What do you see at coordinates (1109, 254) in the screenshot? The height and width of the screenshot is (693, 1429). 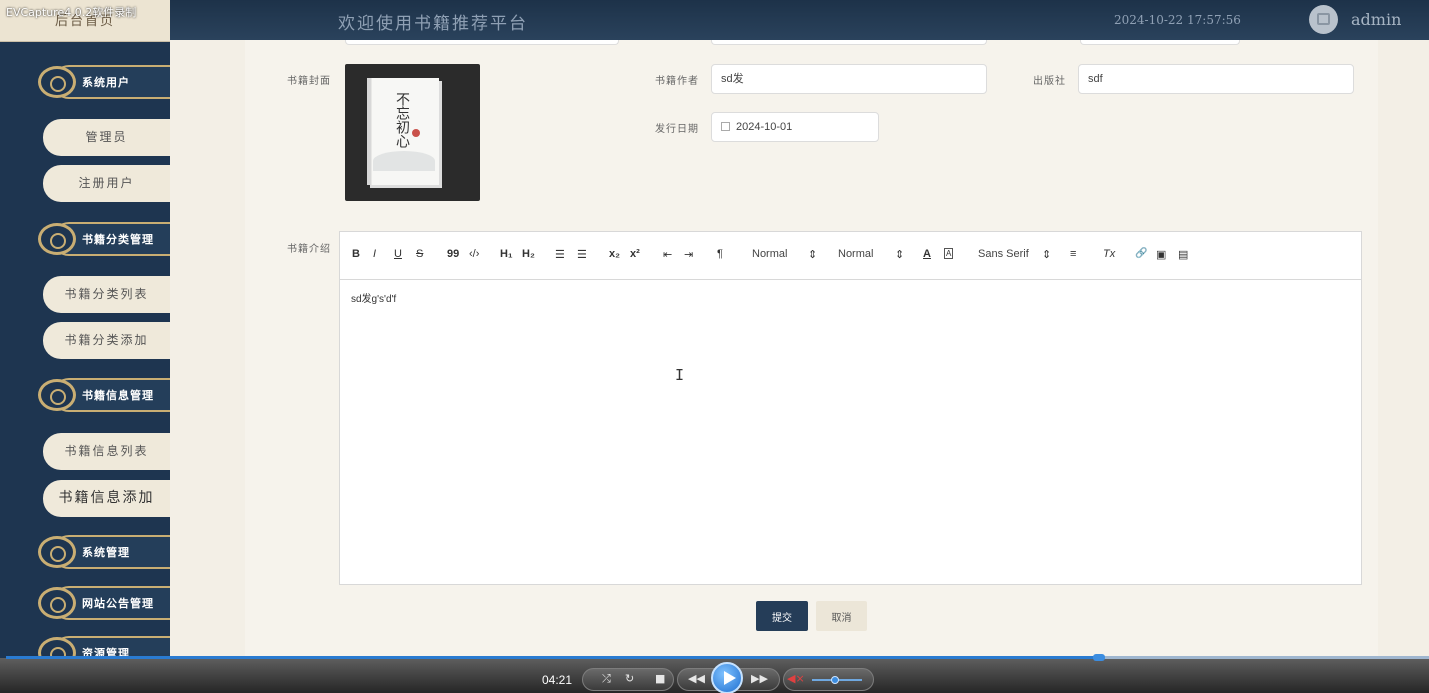 I see `clear-format-icon: Tx` at bounding box center [1109, 254].